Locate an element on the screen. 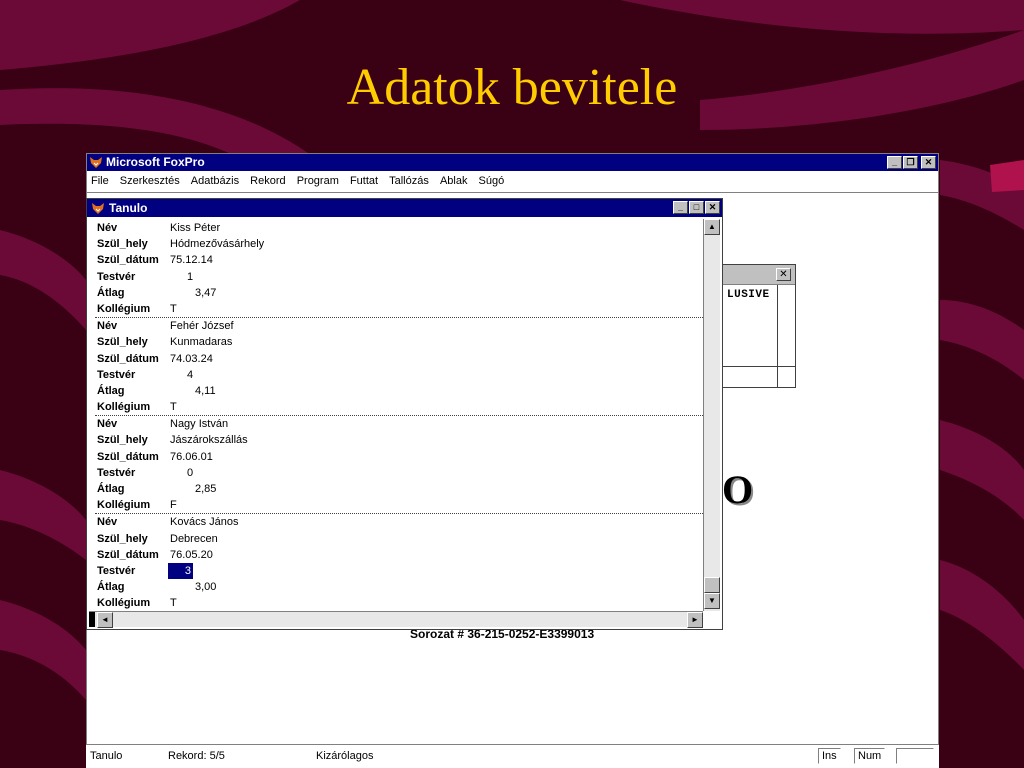 This screenshot has height=768, width=1024. field-row-nev: Név Kiss Péter is located at coordinates (400, 228).